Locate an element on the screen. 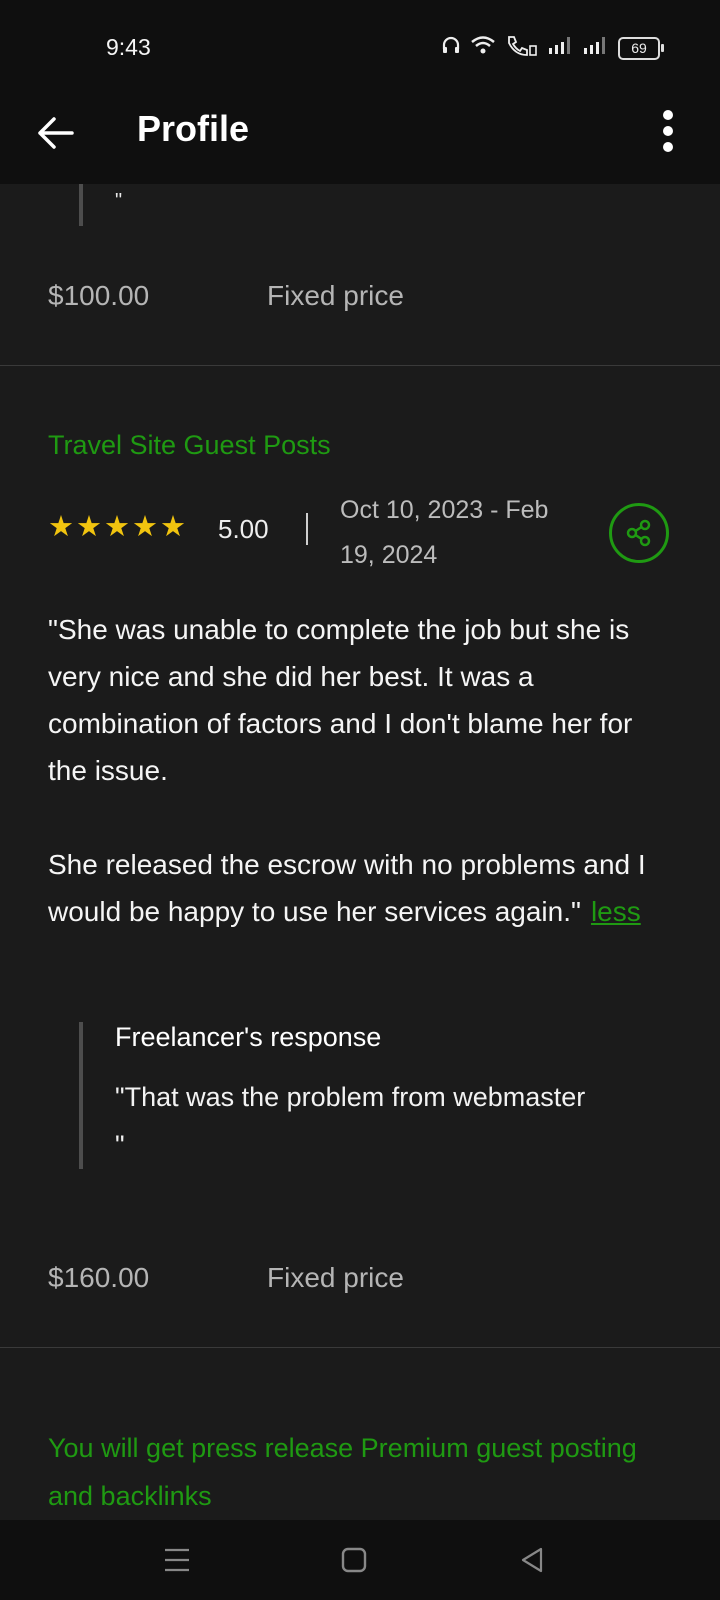  response-quote-bar is located at coordinates (81, 205).